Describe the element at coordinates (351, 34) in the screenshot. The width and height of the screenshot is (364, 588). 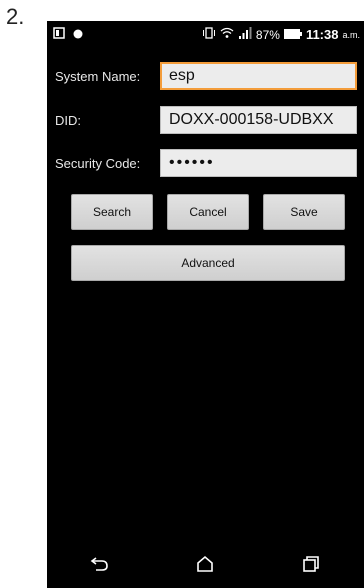
I see `clock-ampm: a.m.` at that location.